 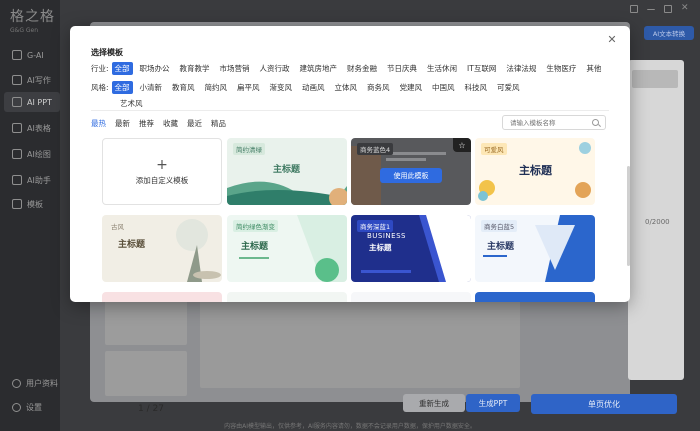 I want to click on industry-chip: 人资行政, so click(x=275, y=68).